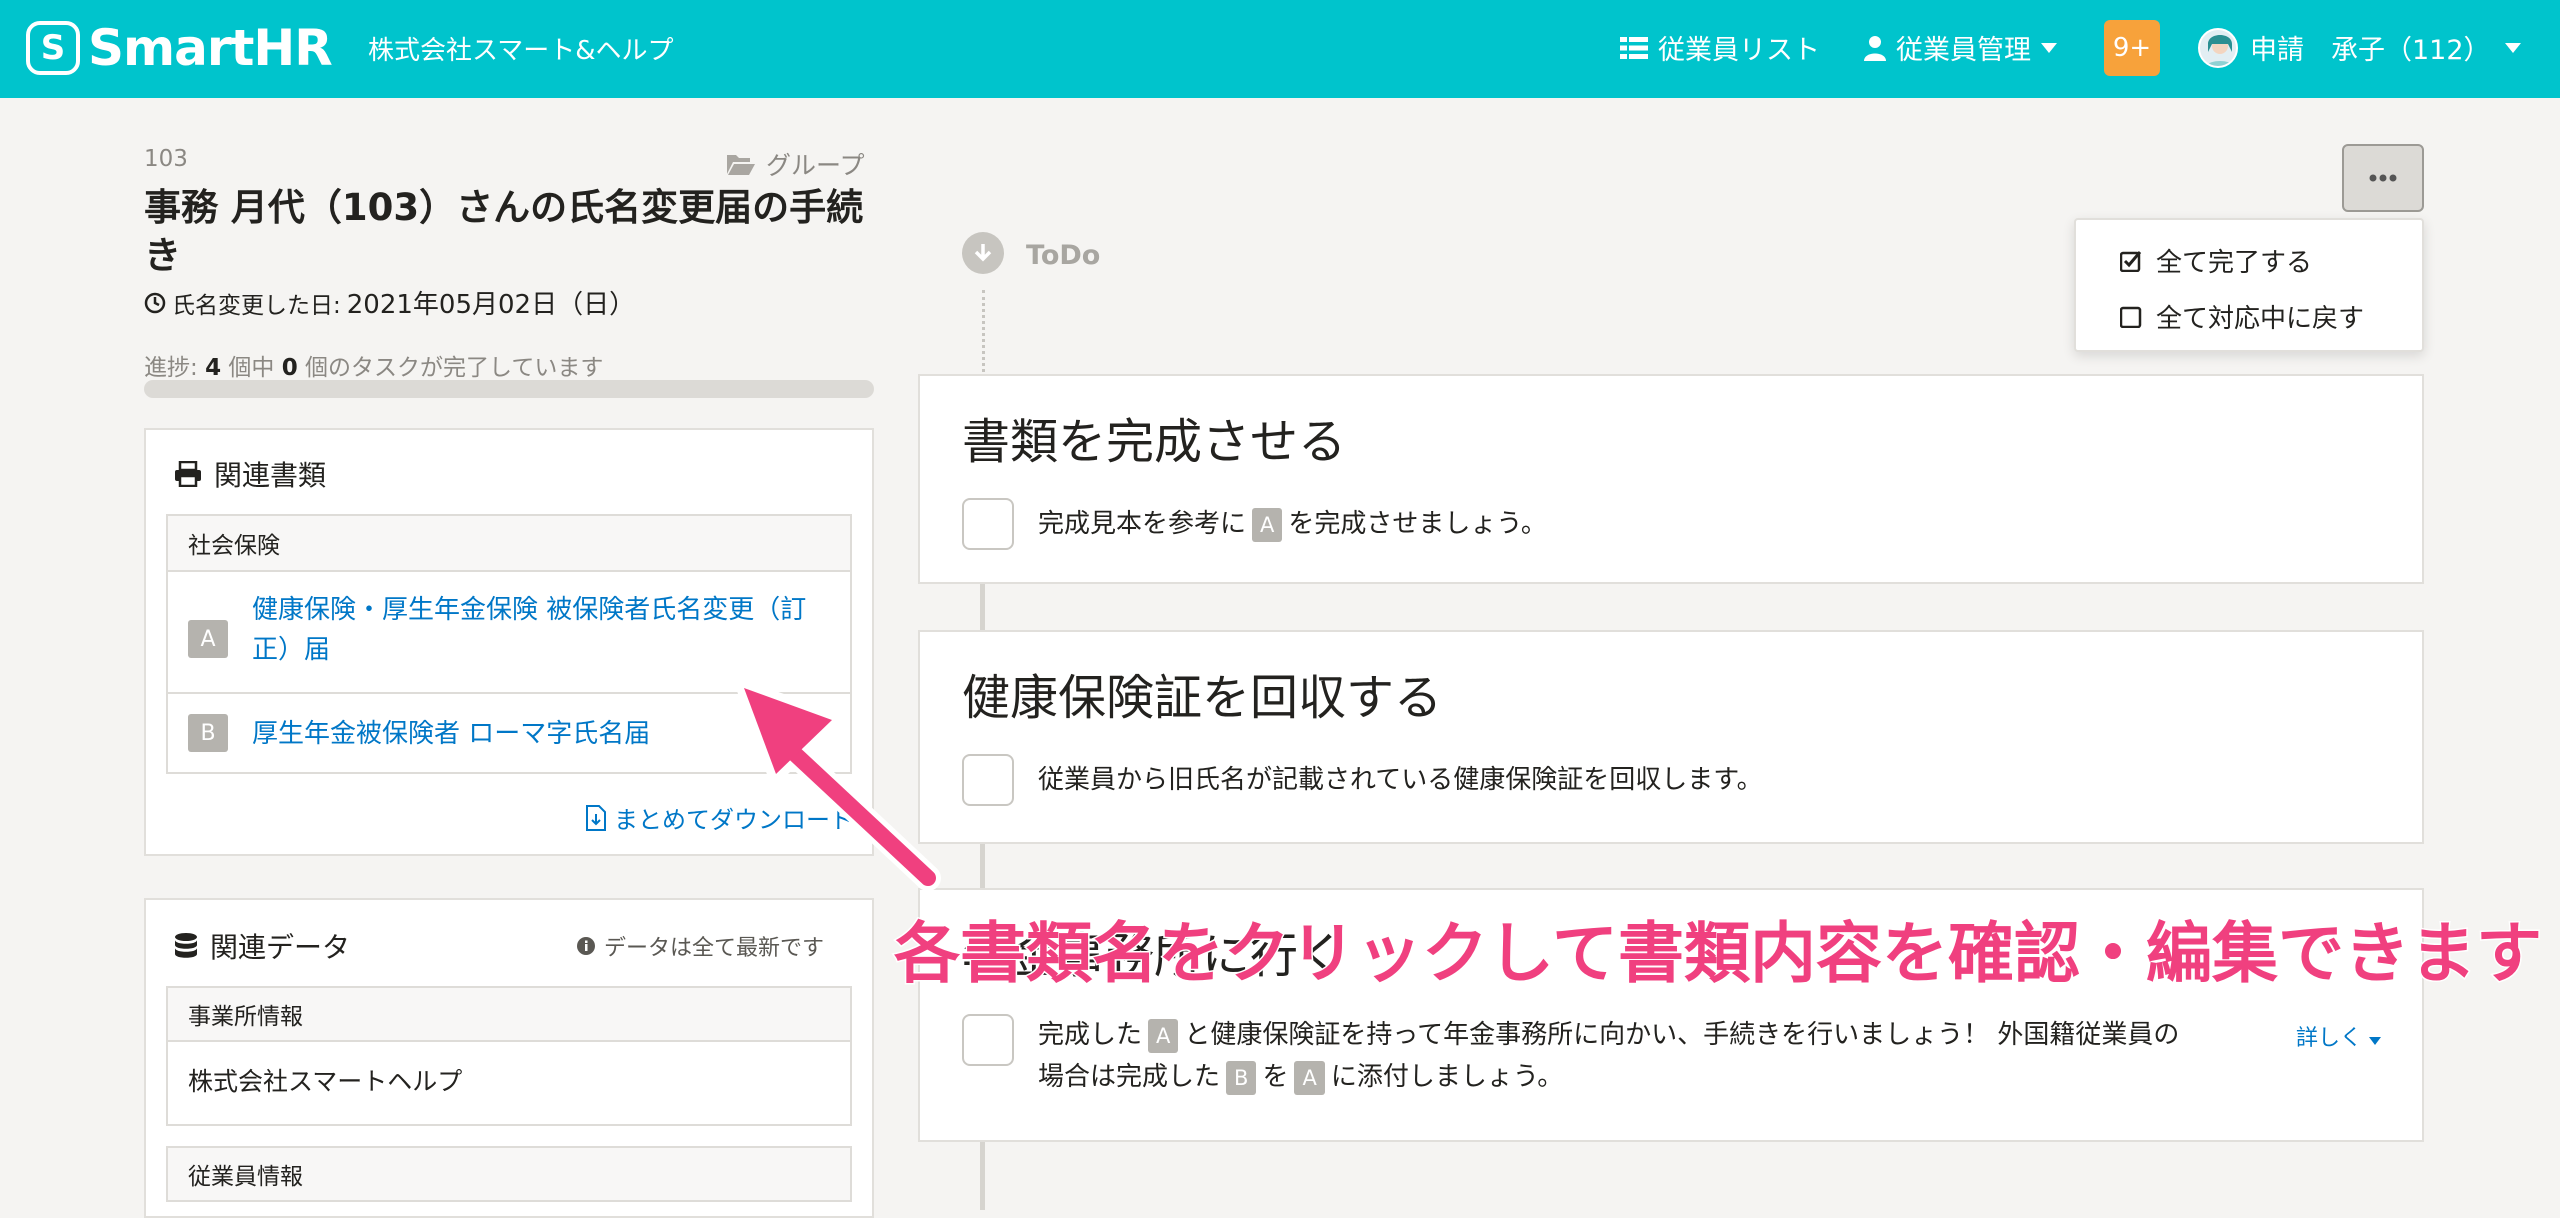 This screenshot has height=1218, width=2560. I want to click on menu-label: 全て対応中に戻す, so click(2260, 319).